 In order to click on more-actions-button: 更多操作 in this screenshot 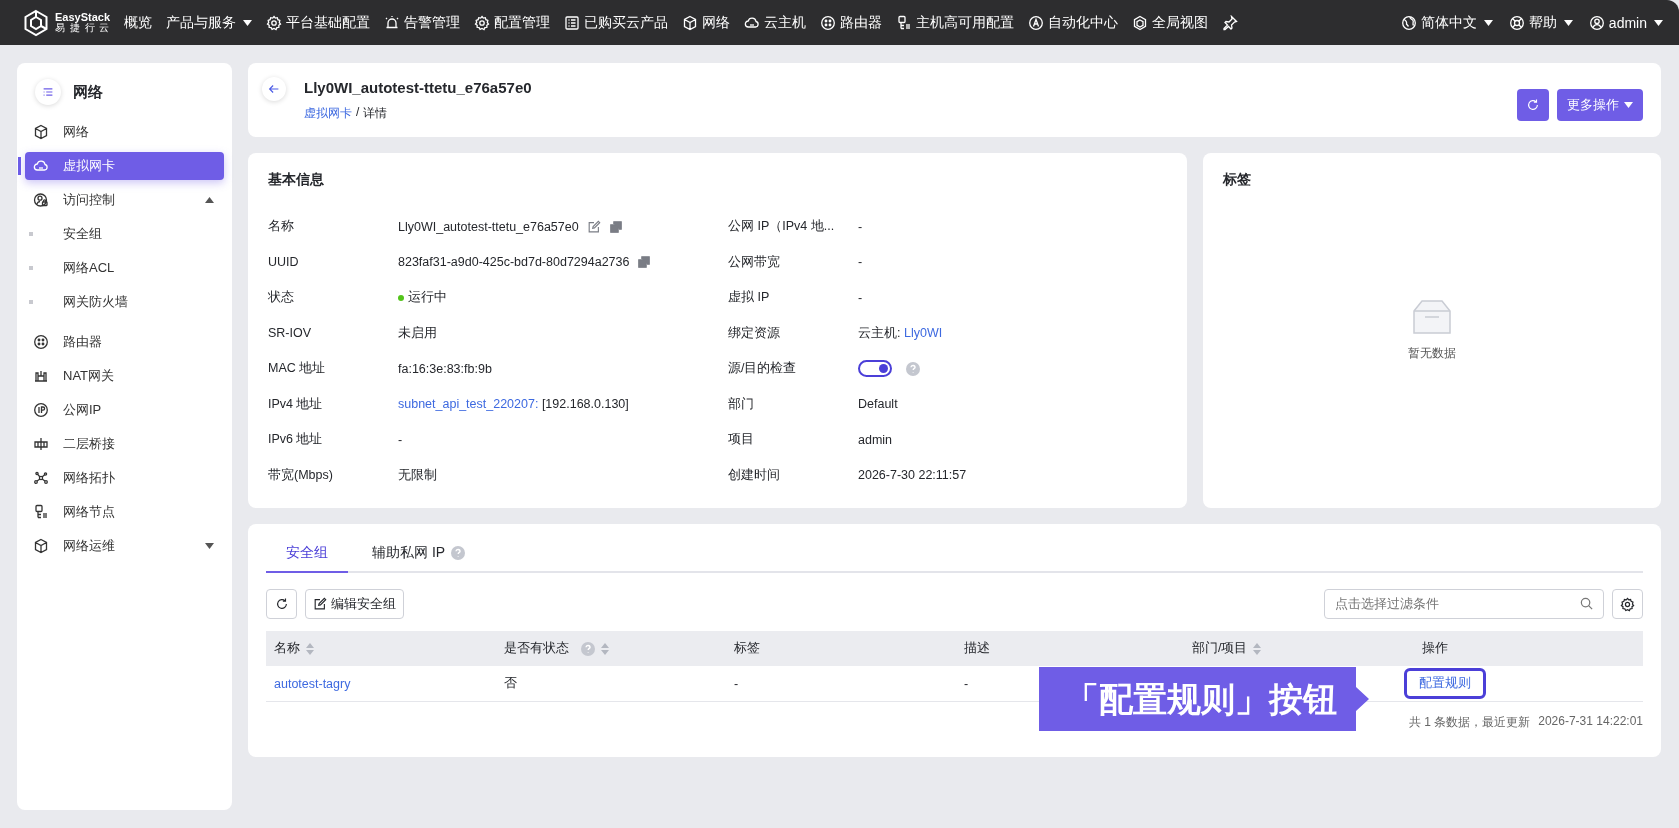, I will do `click(1600, 105)`.